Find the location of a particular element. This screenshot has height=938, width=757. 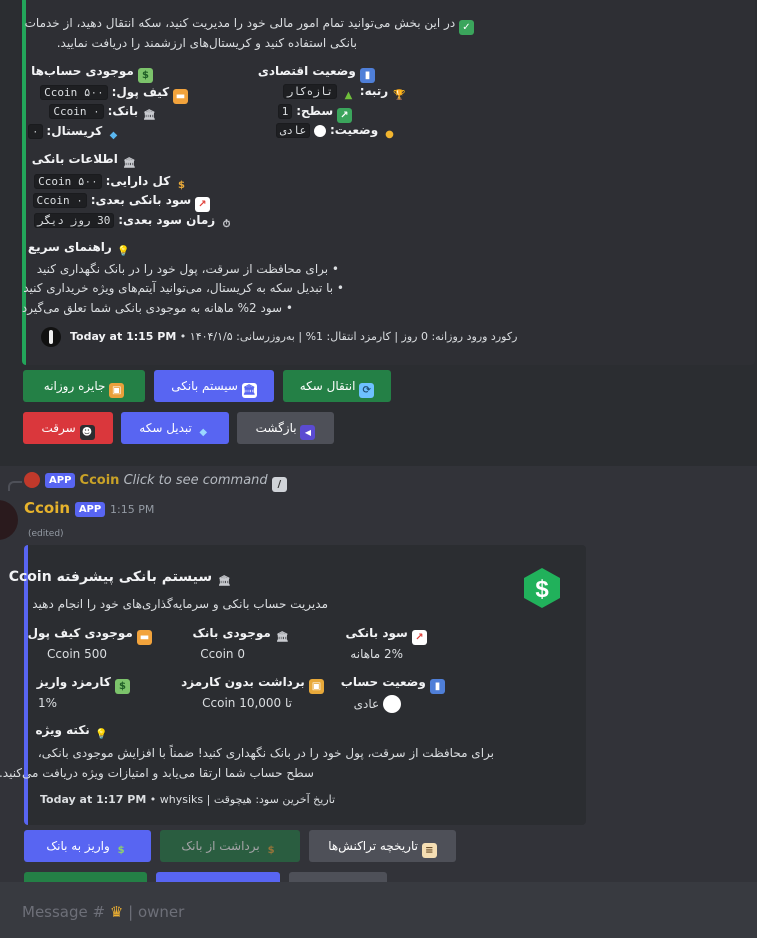

field-name-account-status: ▮ وضعیت حساب is located at coordinates (393, 684).